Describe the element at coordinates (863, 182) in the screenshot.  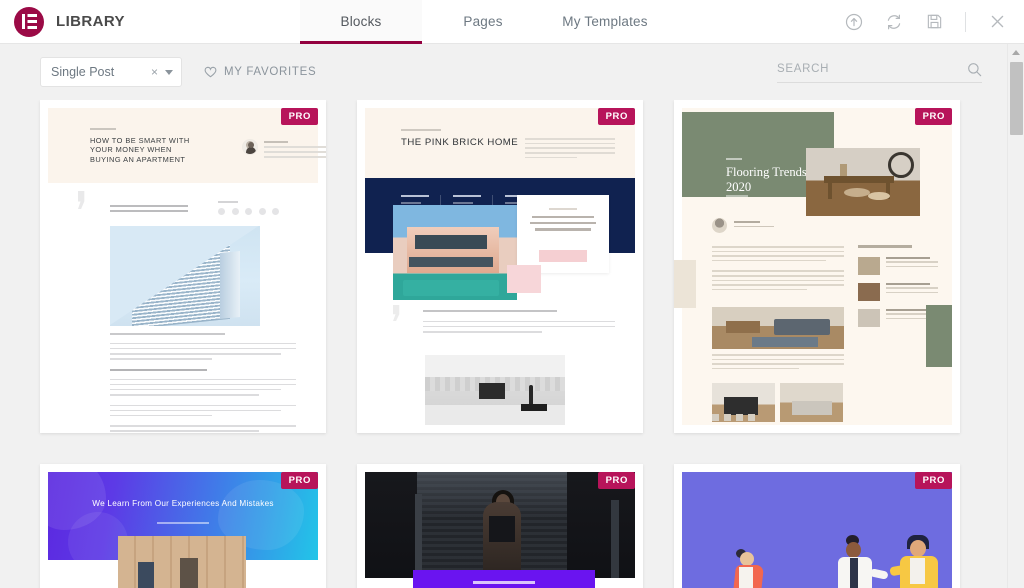
I see `thumb-photo-table` at that location.